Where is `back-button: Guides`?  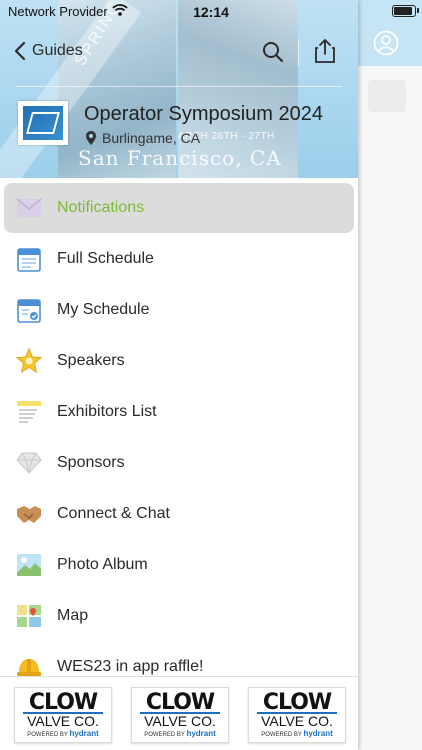
back-button: Guides is located at coordinates (48, 51).